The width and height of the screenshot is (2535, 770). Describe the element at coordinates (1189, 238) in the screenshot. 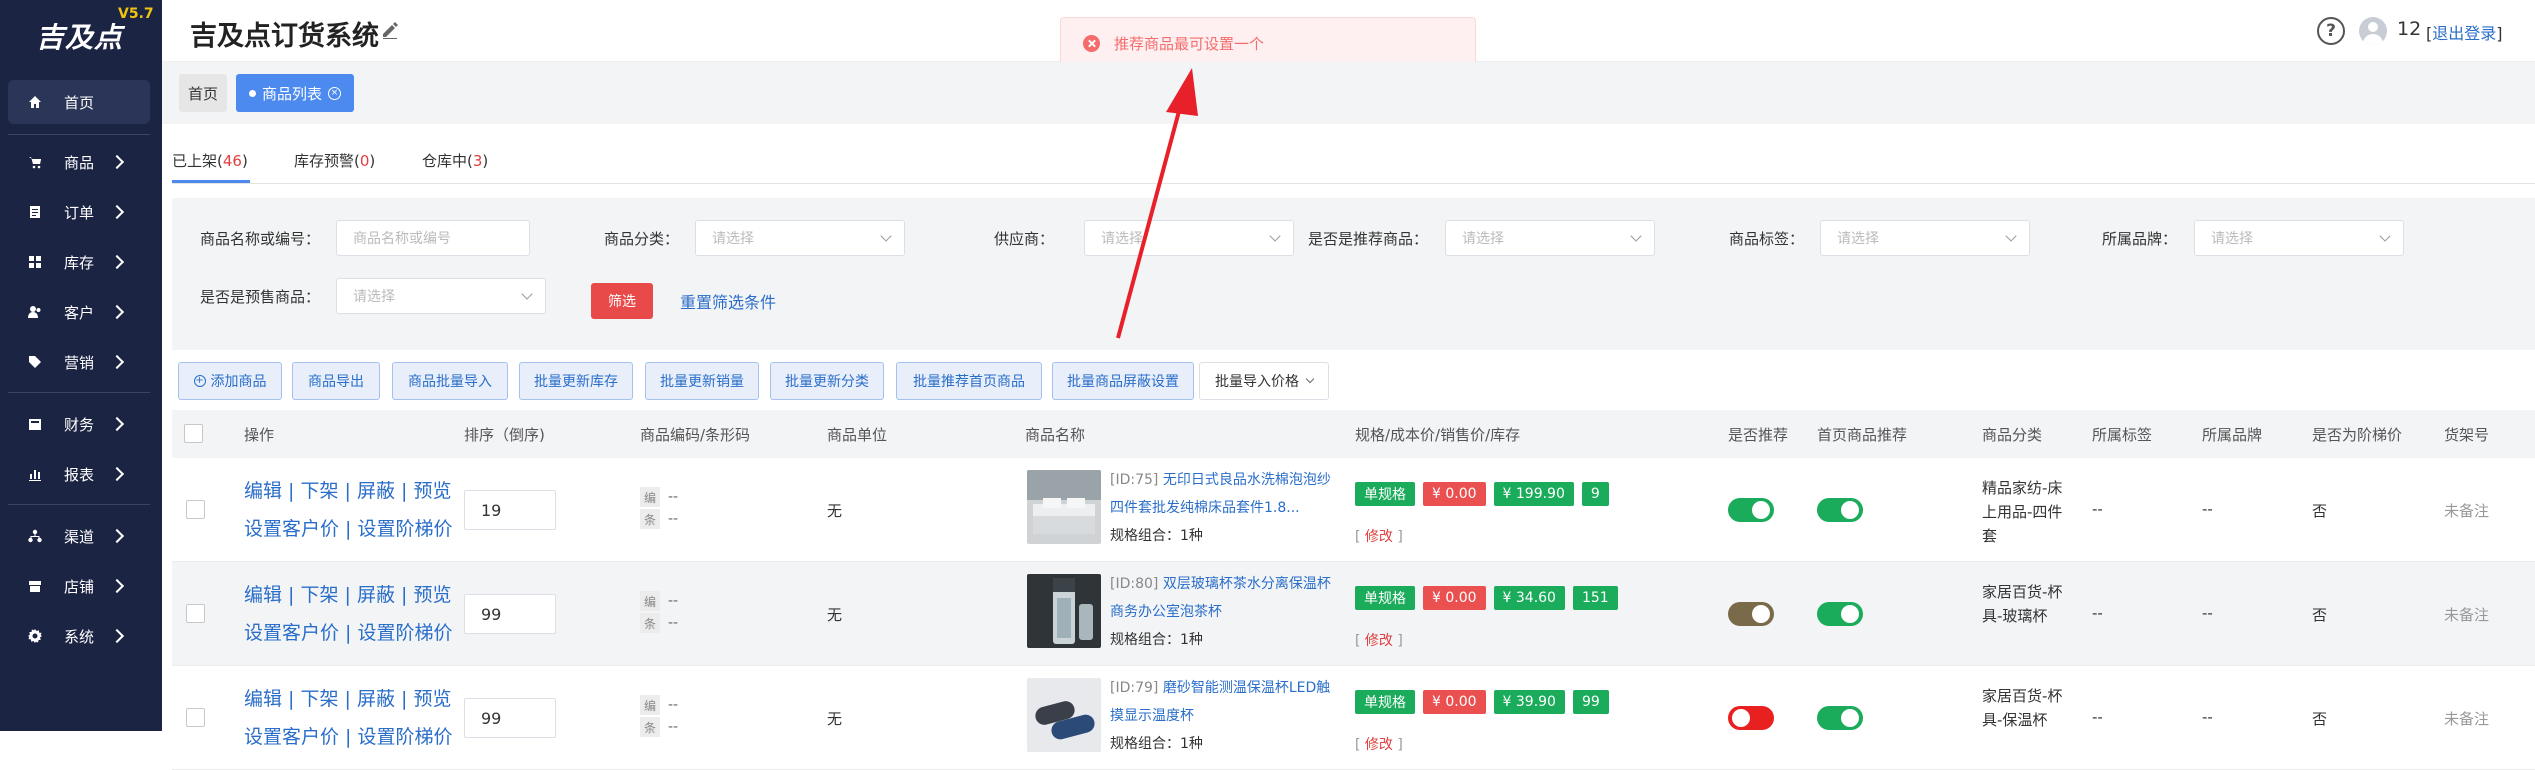

I see `filter-supplier-select: 请选择` at that location.